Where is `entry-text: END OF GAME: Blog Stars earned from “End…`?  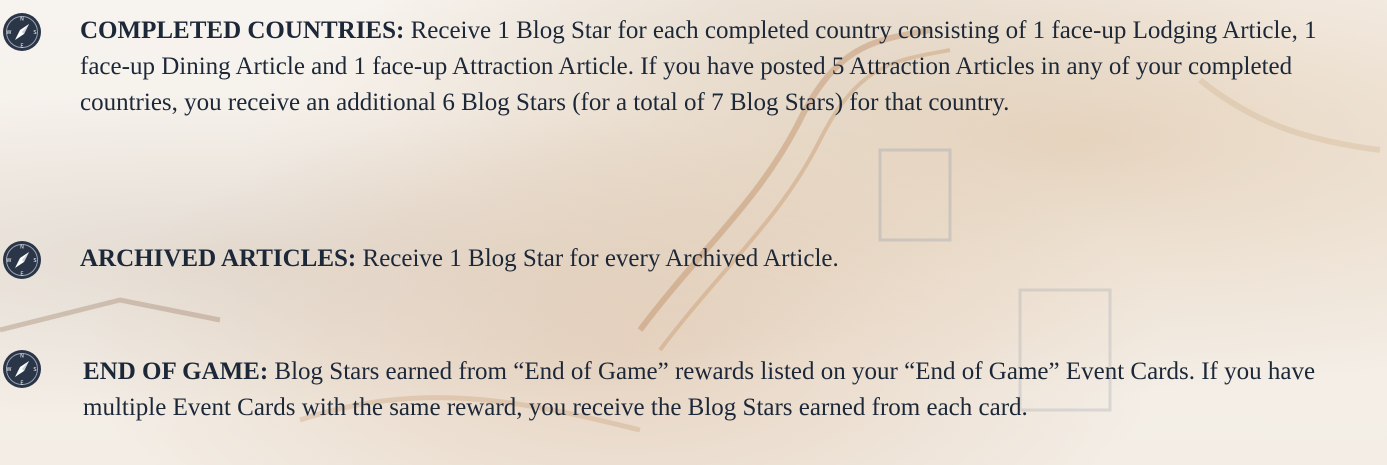 entry-text: END OF GAME: Blog Stars earned from “End… is located at coordinates (717, 390).